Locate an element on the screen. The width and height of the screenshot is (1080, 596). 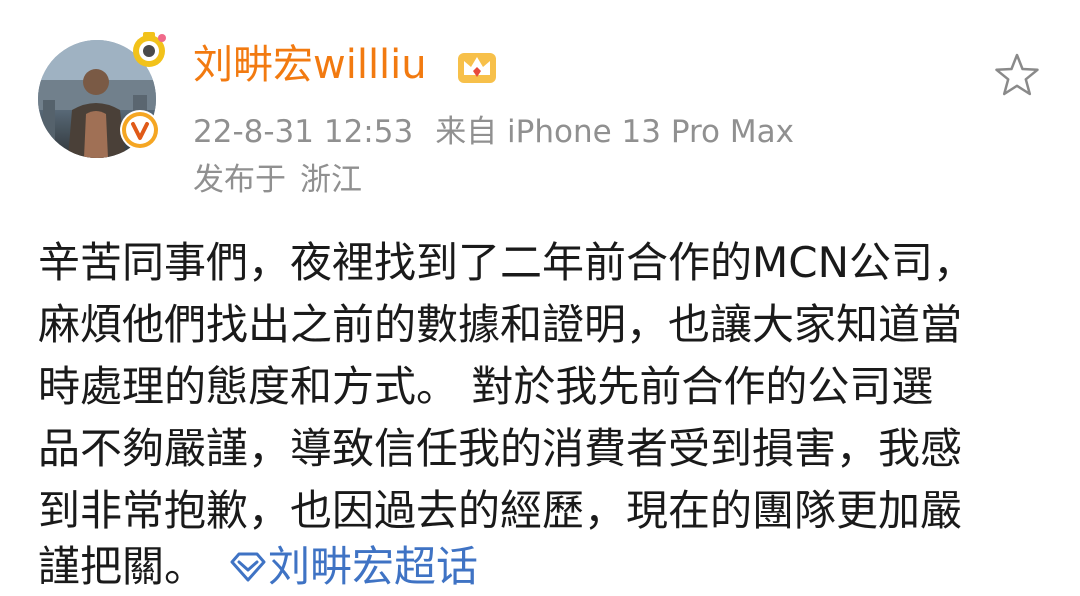
post-body-last-line: 謹把關。 刘畊宏超话 is located at coordinates (258, 567).